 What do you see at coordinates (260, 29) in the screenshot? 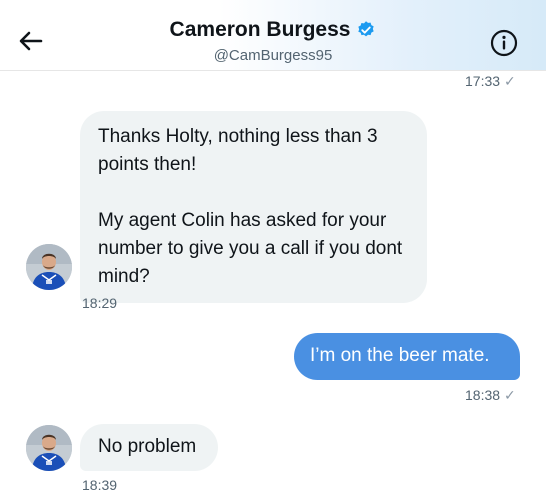
I see `contact-name: Cameron Burgess` at bounding box center [260, 29].